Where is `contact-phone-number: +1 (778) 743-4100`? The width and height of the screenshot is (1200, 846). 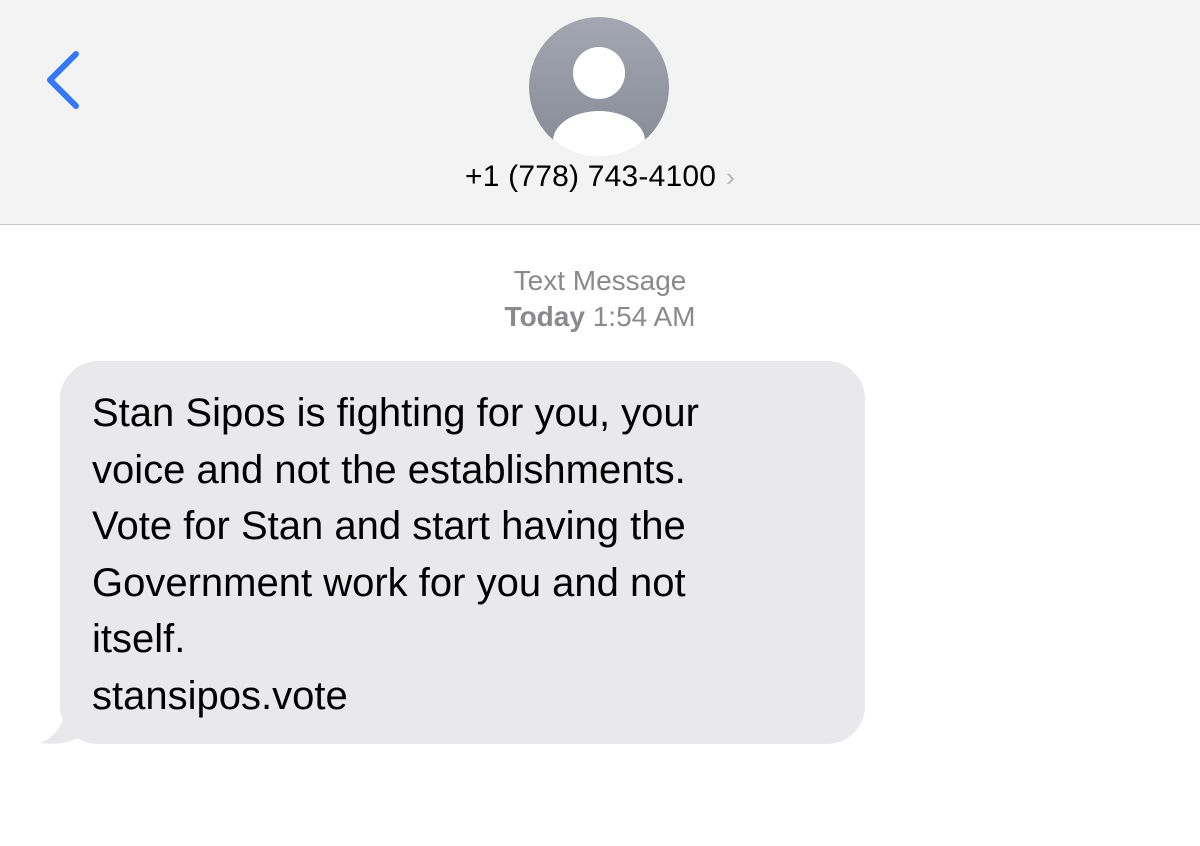
contact-phone-number: +1 (778) 743-4100 is located at coordinates (591, 176).